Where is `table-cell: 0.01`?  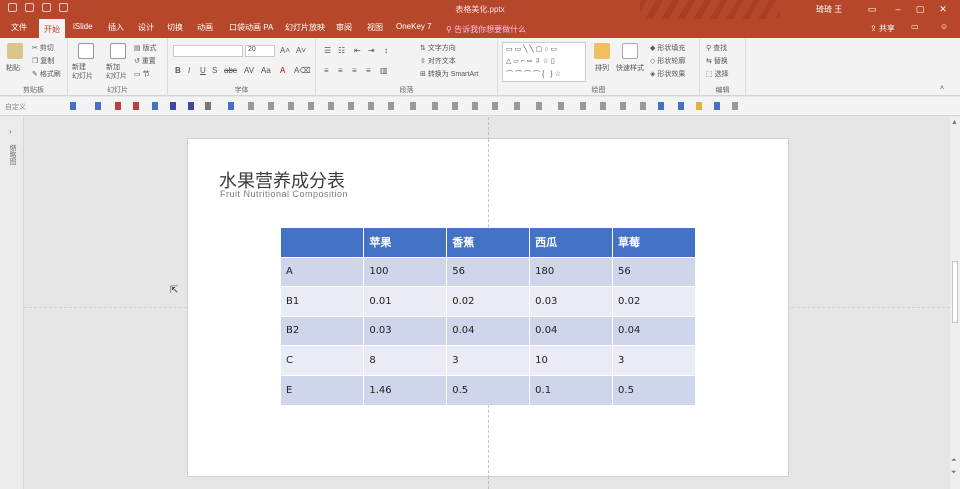 table-cell: 0.01 is located at coordinates (405, 301).